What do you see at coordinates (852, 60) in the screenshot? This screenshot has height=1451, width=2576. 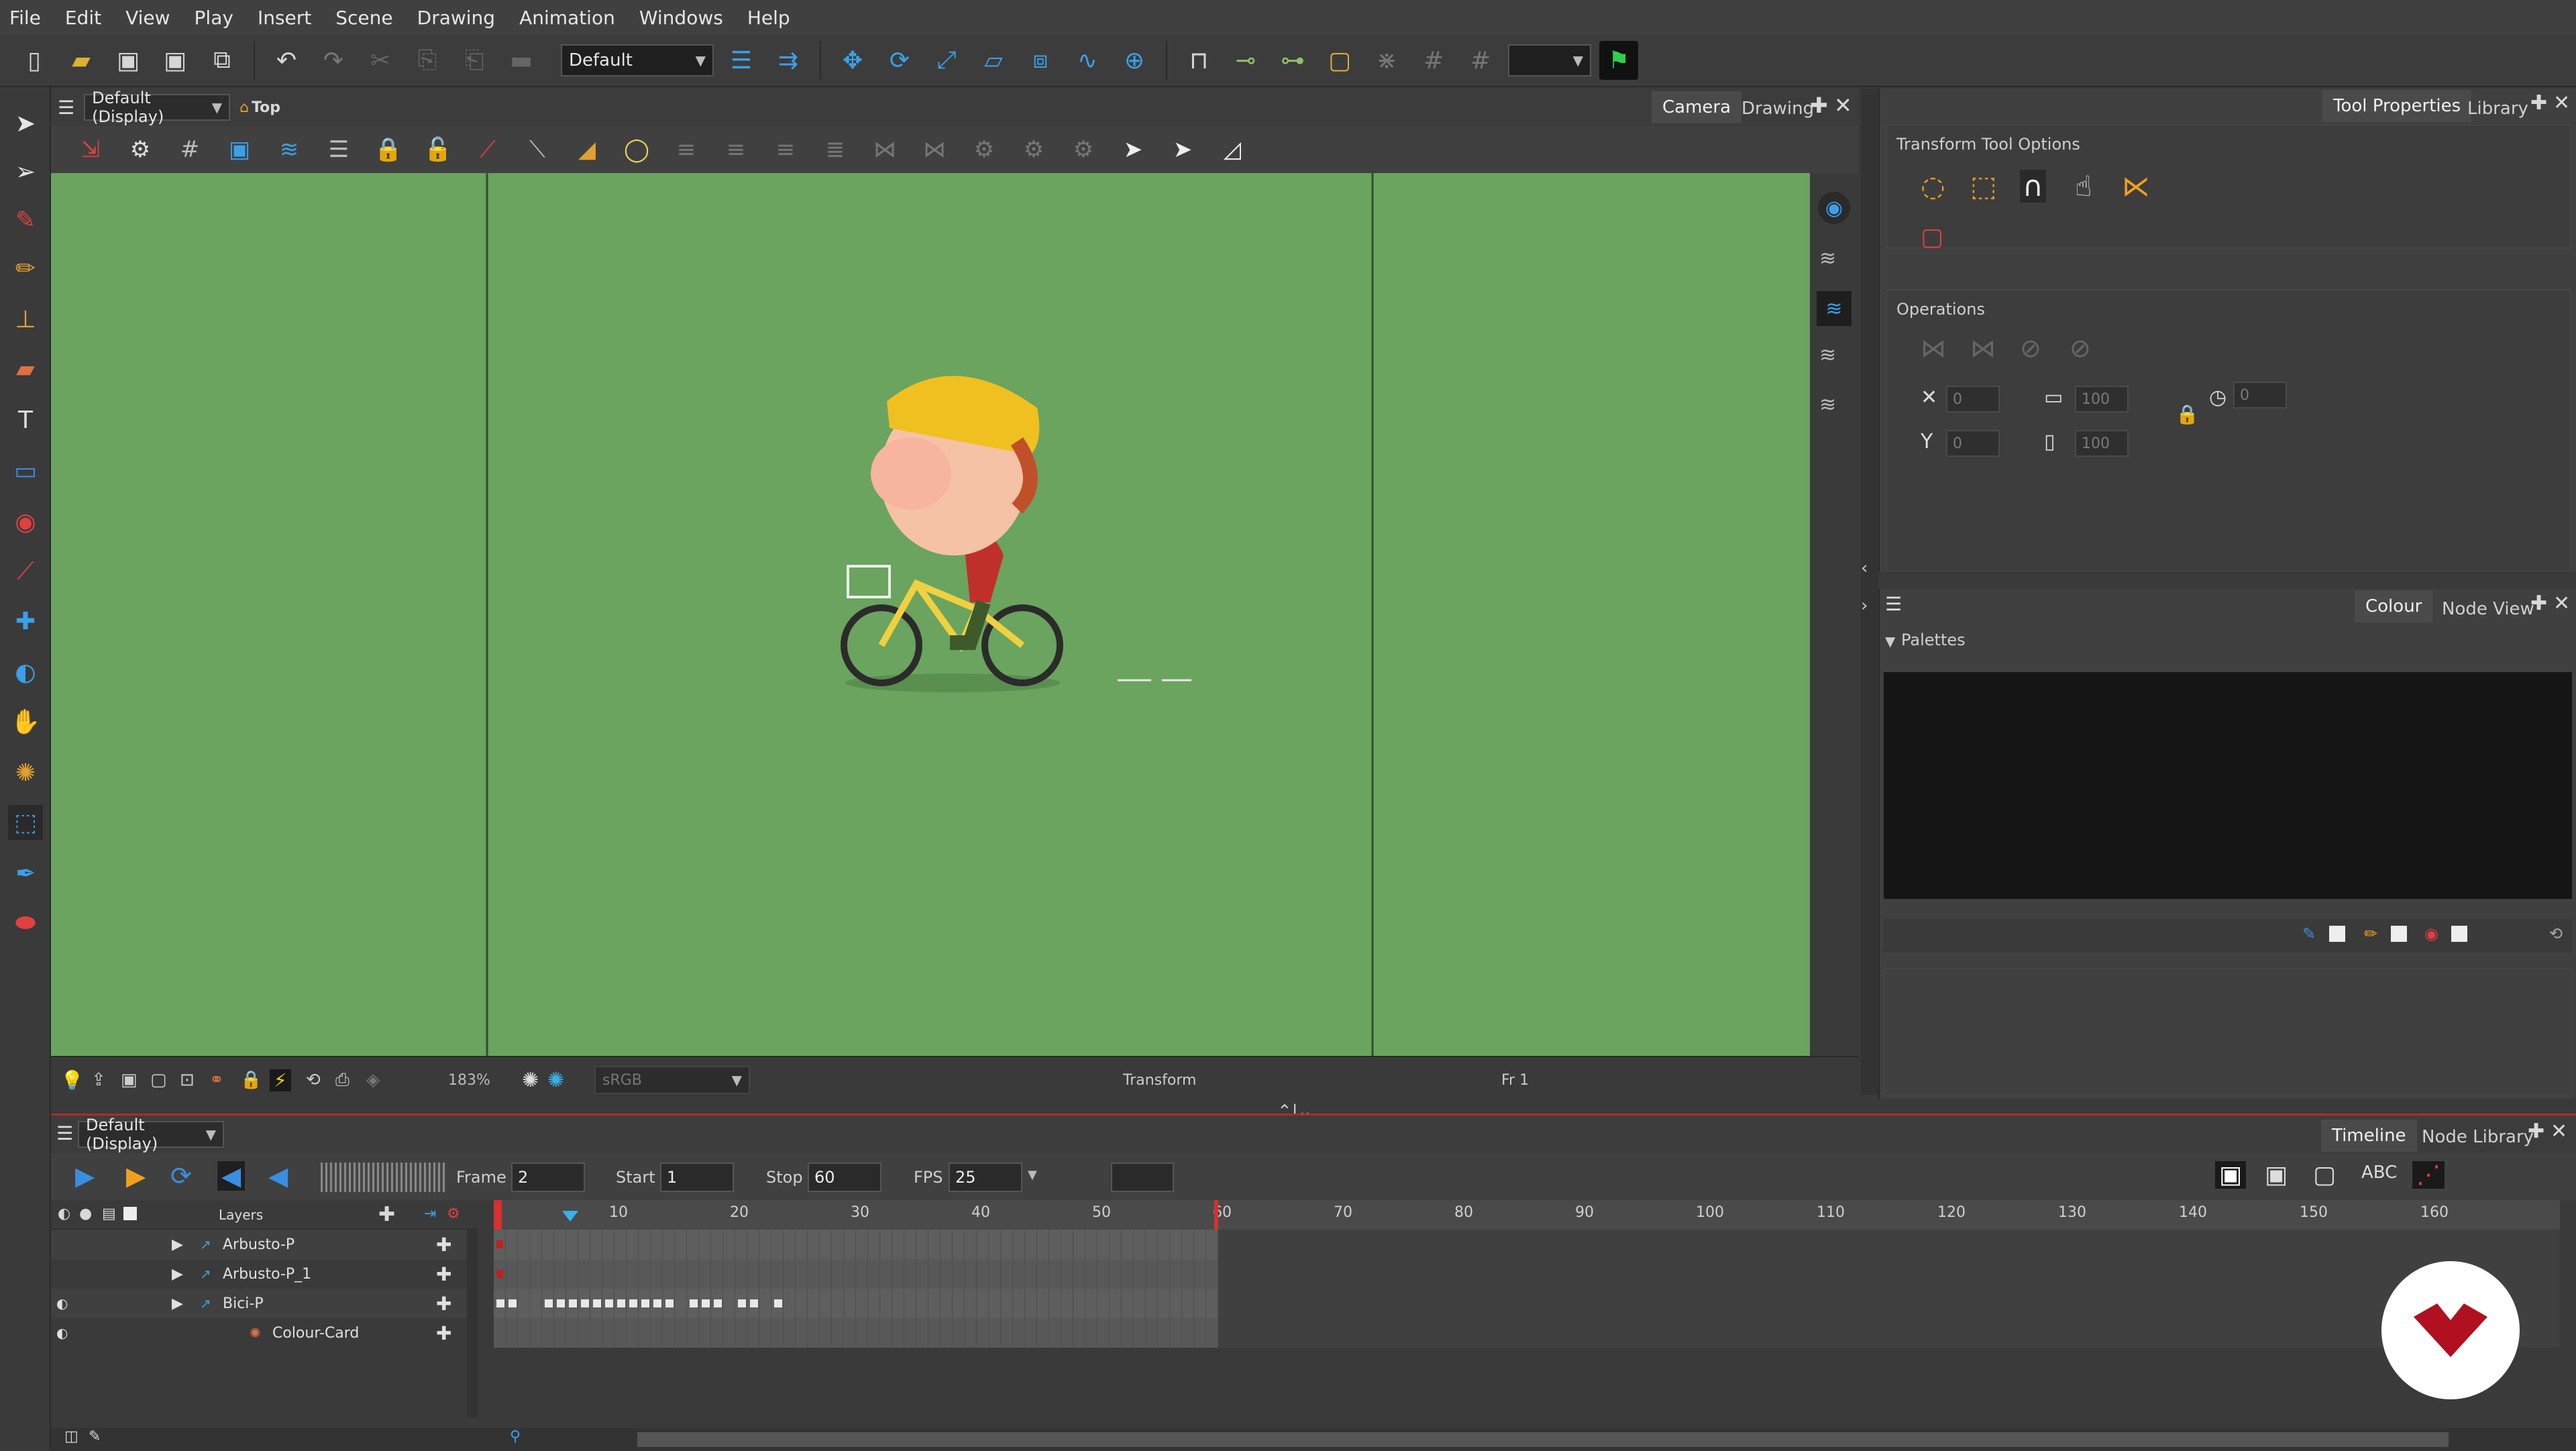 I see `translate-icon: ✥` at bounding box center [852, 60].